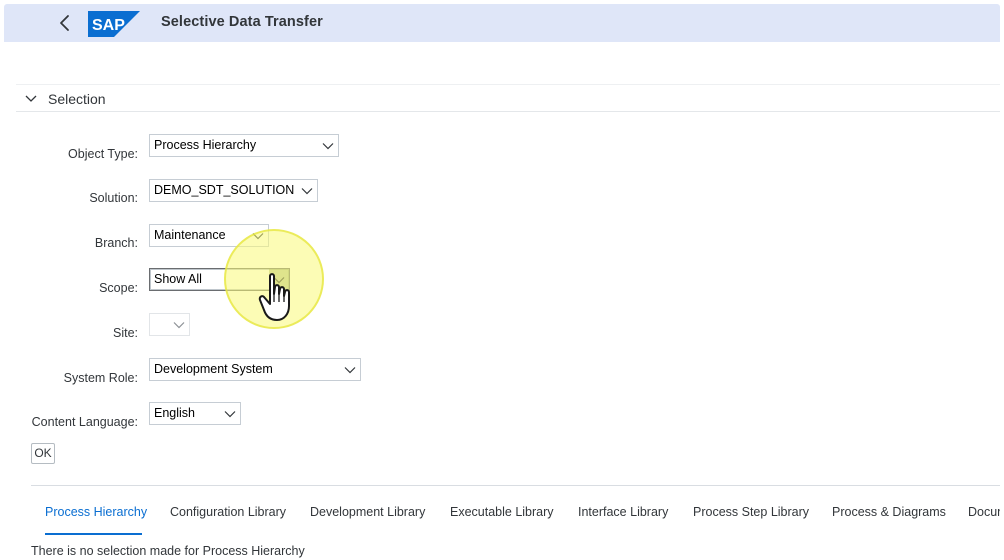 Image resolution: width=1004 pixels, height=560 pixels. I want to click on system-role-value: Development System, so click(213, 369).